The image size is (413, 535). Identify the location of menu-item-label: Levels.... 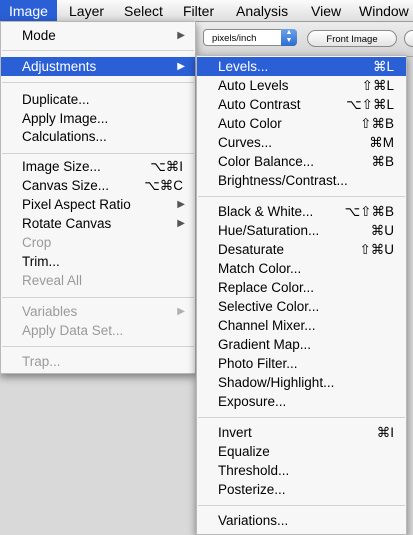
(243, 66).